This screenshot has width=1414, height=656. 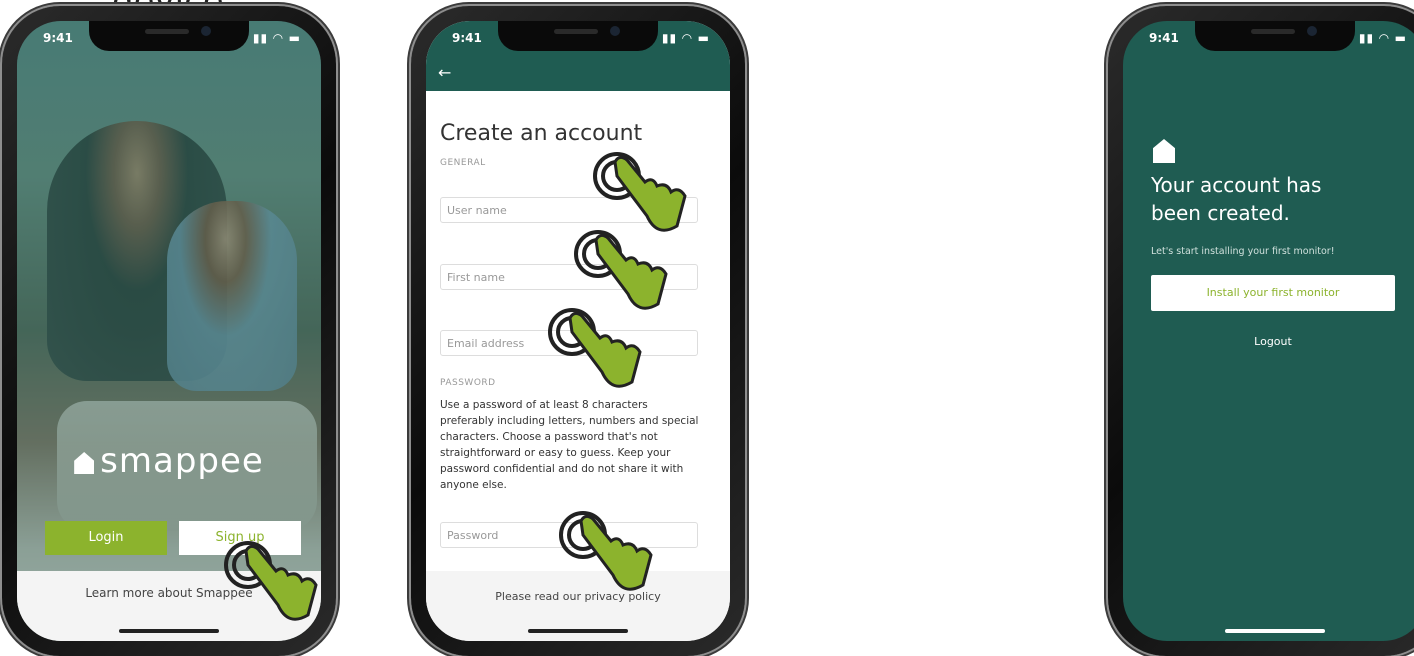 I want to click on success-title: Your account has been created., so click(x=1271, y=199).